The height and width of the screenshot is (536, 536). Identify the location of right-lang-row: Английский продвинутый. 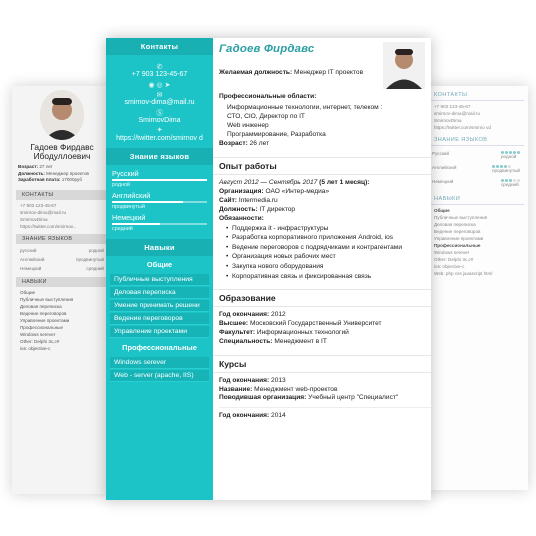
(476, 169).